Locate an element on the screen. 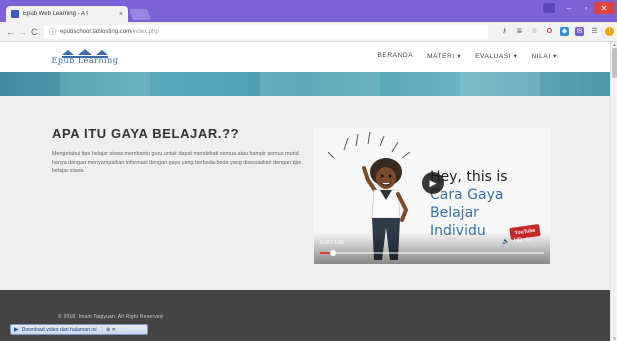 The image size is (617, 341). download-icon: ▶ is located at coordinates (16, 330).